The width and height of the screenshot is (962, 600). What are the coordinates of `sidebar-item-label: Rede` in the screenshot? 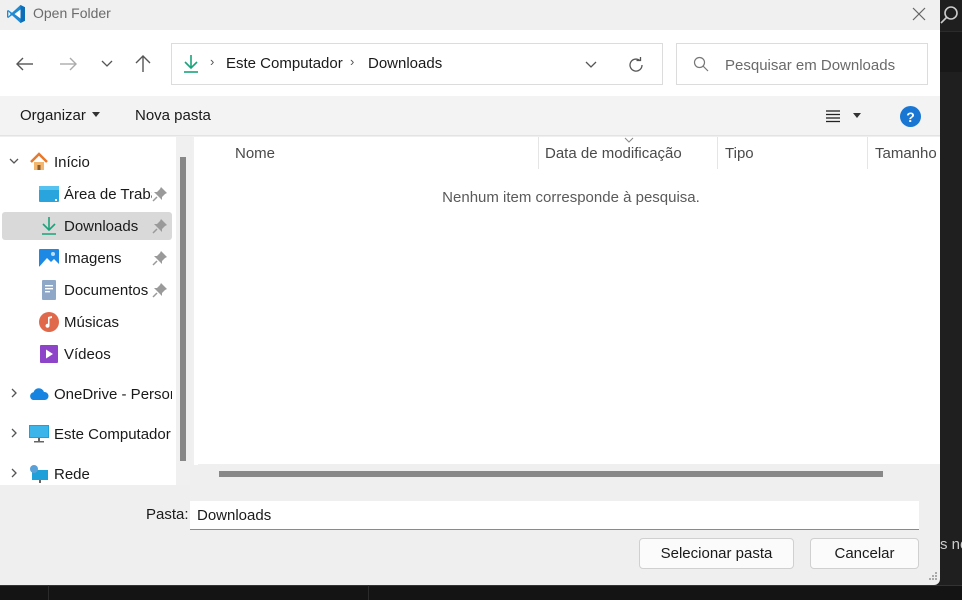 It's located at (72, 474).